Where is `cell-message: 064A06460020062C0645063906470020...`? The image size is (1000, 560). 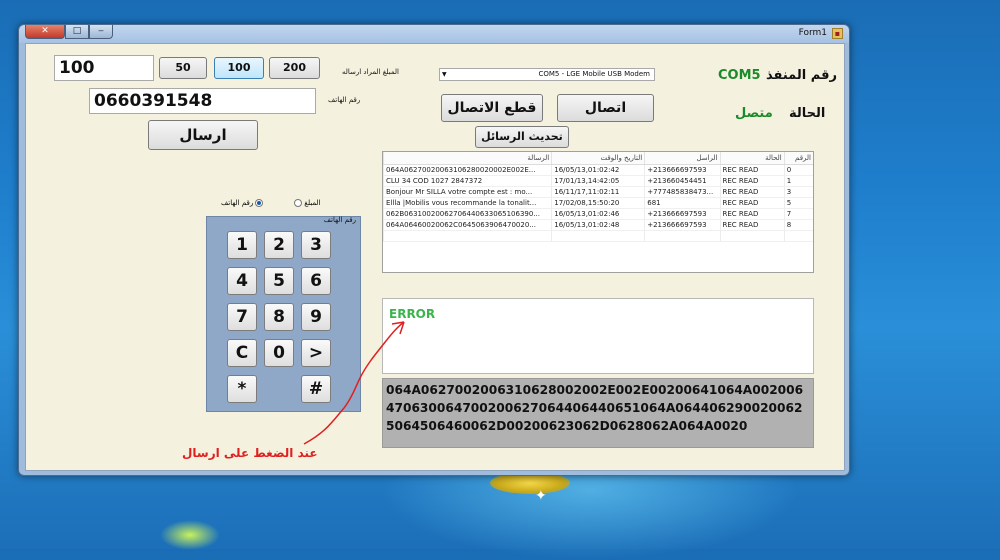 cell-message: 064A06460020062C0645063906470020... is located at coordinates (467, 225).